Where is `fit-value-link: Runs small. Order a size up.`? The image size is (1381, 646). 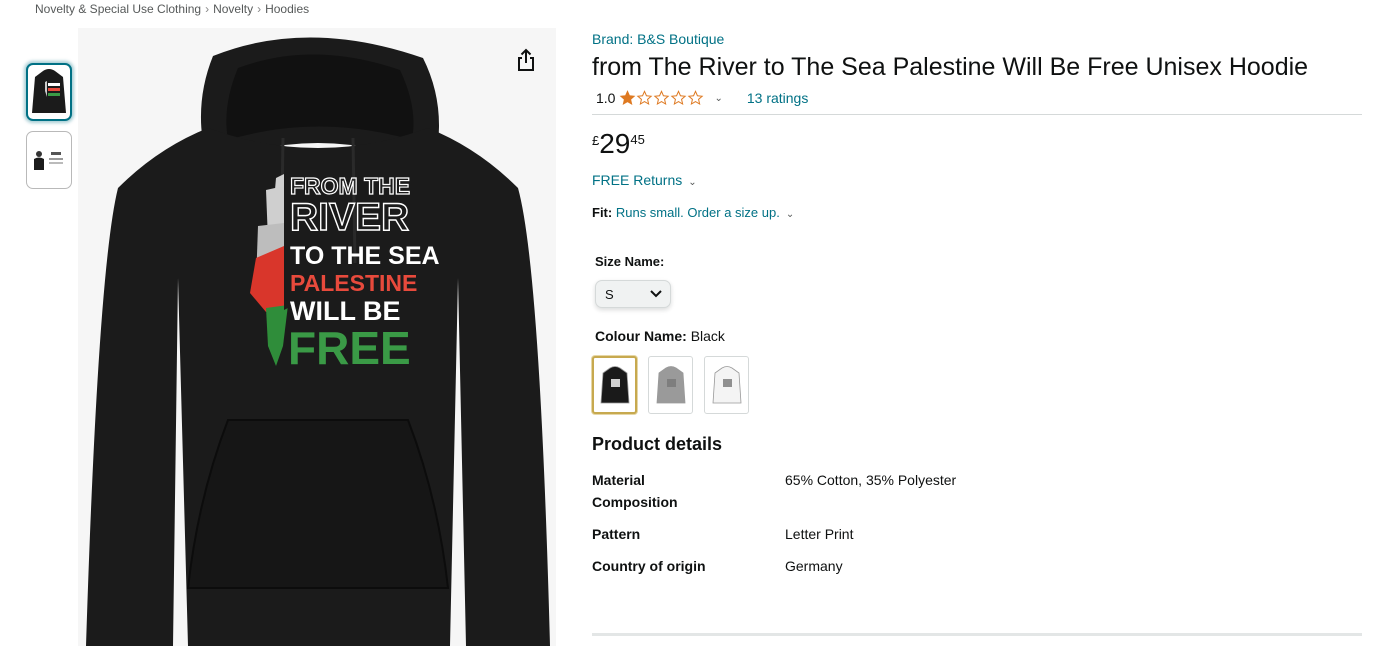
fit-value-link: Runs small. Order a size up. is located at coordinates (698, 212).